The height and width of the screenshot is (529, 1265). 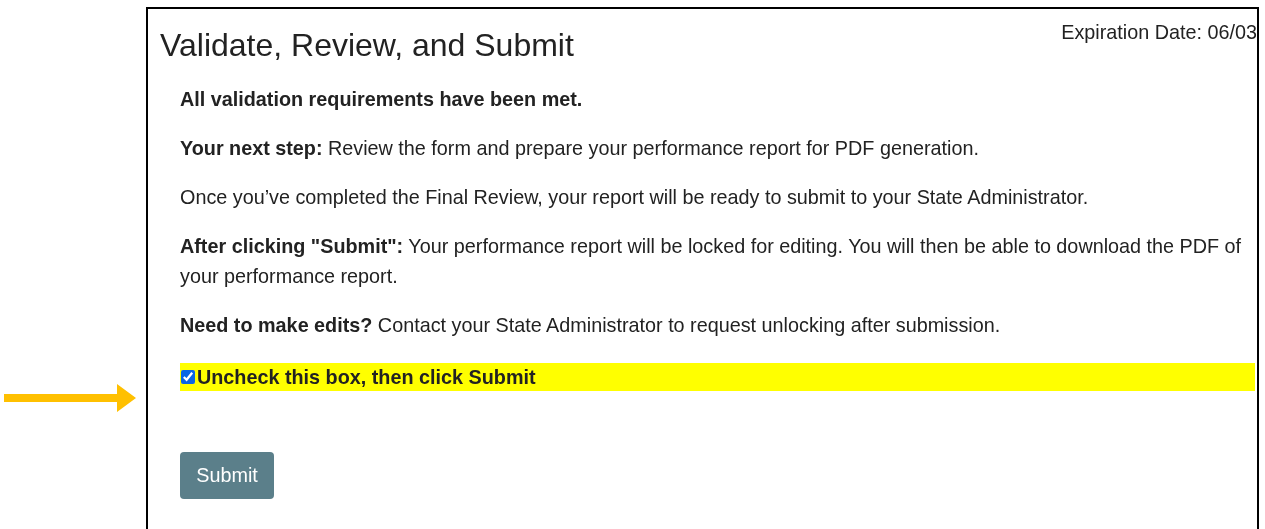 What do you see at coordinates (591, 325) in the screenshot?
I see `paragraph: Need to make edits? Contact your State Administrator to request unlocking after submission.` at bounding box center [591, 325].